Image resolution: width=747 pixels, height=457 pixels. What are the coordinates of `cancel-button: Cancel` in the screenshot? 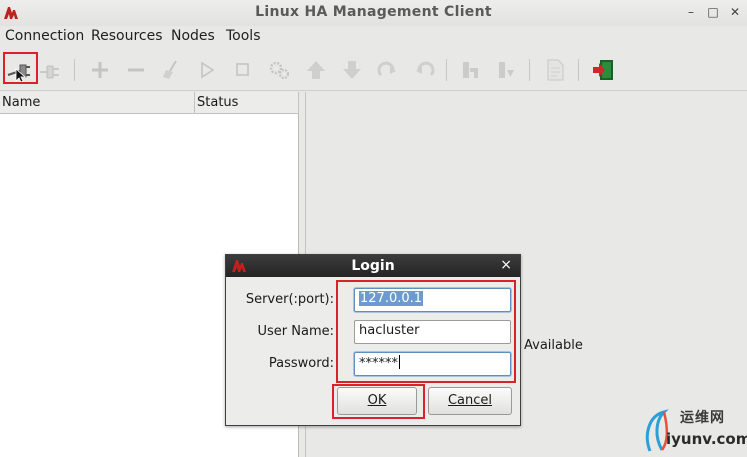 It's located at (470, 401).